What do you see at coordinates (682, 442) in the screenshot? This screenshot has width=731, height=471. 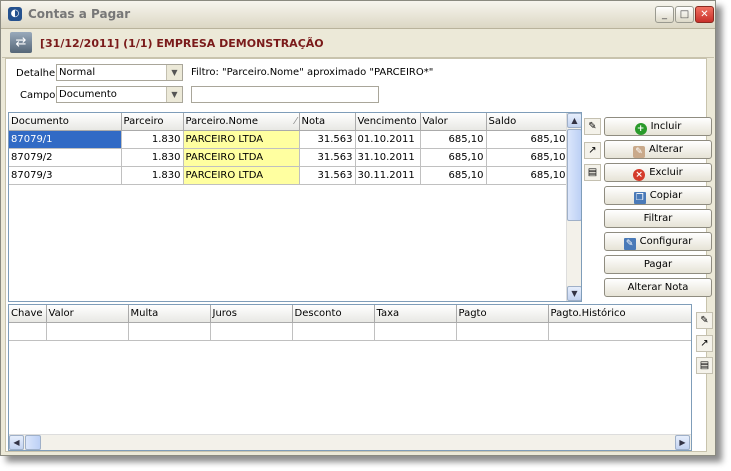 I see `scroll-right-icon: ▶` at bounding box center [682, 442].